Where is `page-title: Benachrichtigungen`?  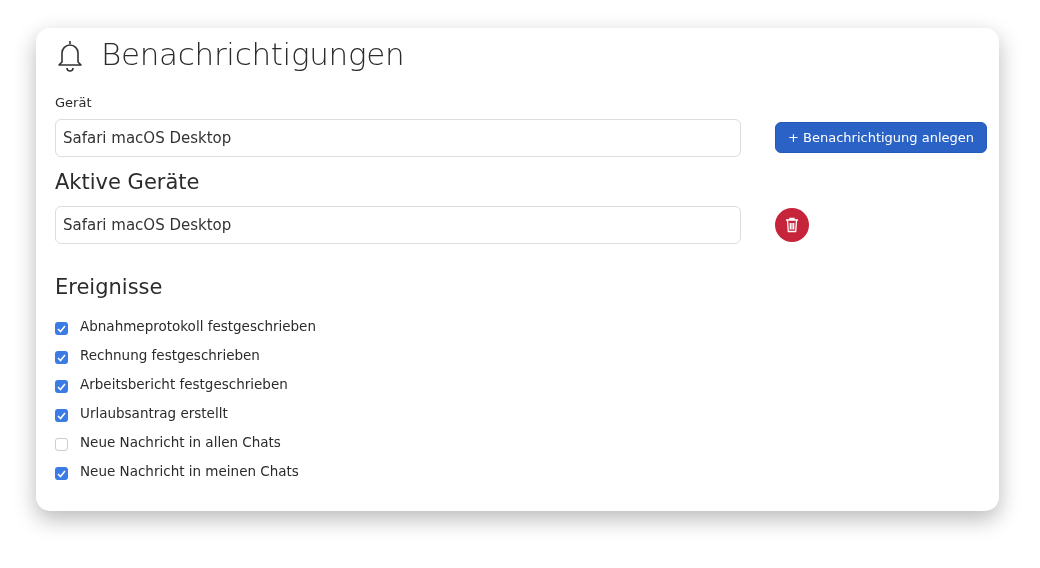 page-title: Benachrichtigungen is located at coordinates (253, 55).